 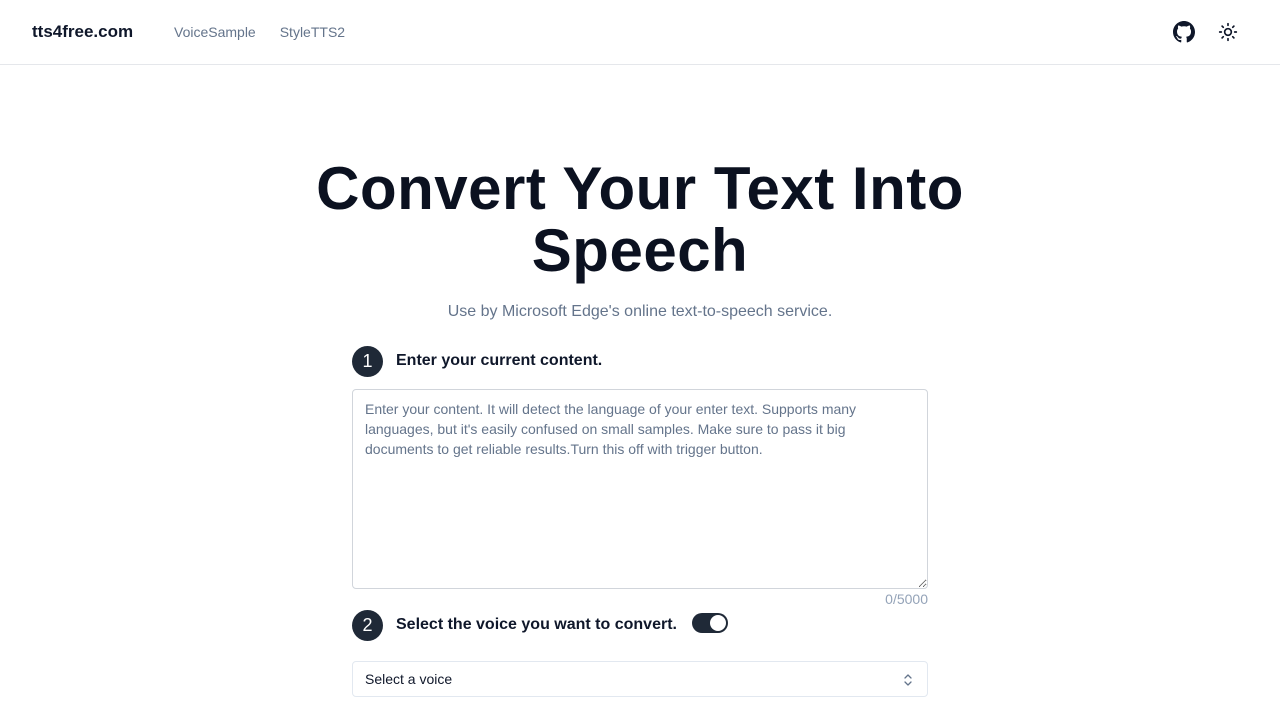 I want to click on github-button, so click(x=1184, y=32).